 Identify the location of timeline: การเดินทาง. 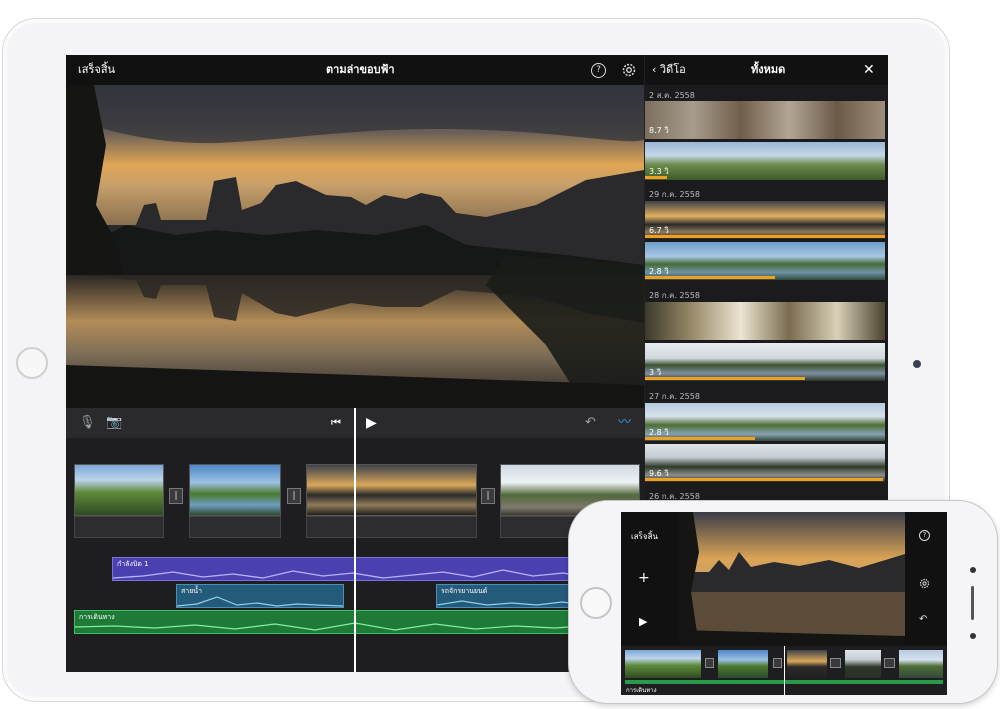
(784, 670).